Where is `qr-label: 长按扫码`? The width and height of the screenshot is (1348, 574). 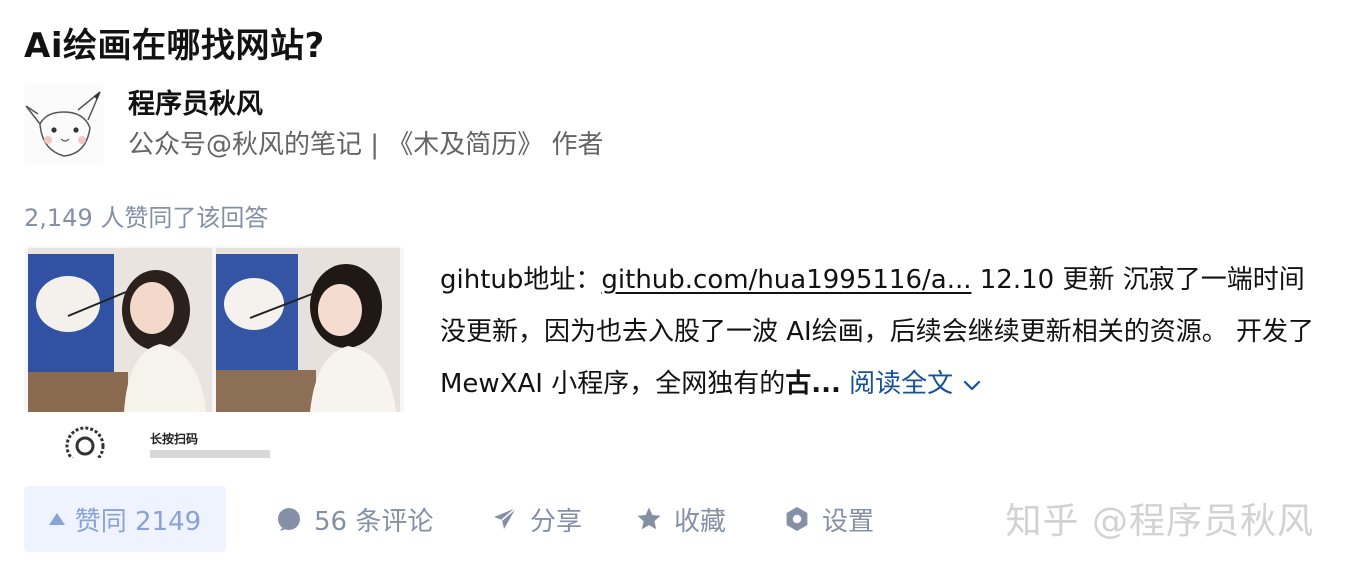 qr-label: 长按扫码 is located at coordinates (174, 439).